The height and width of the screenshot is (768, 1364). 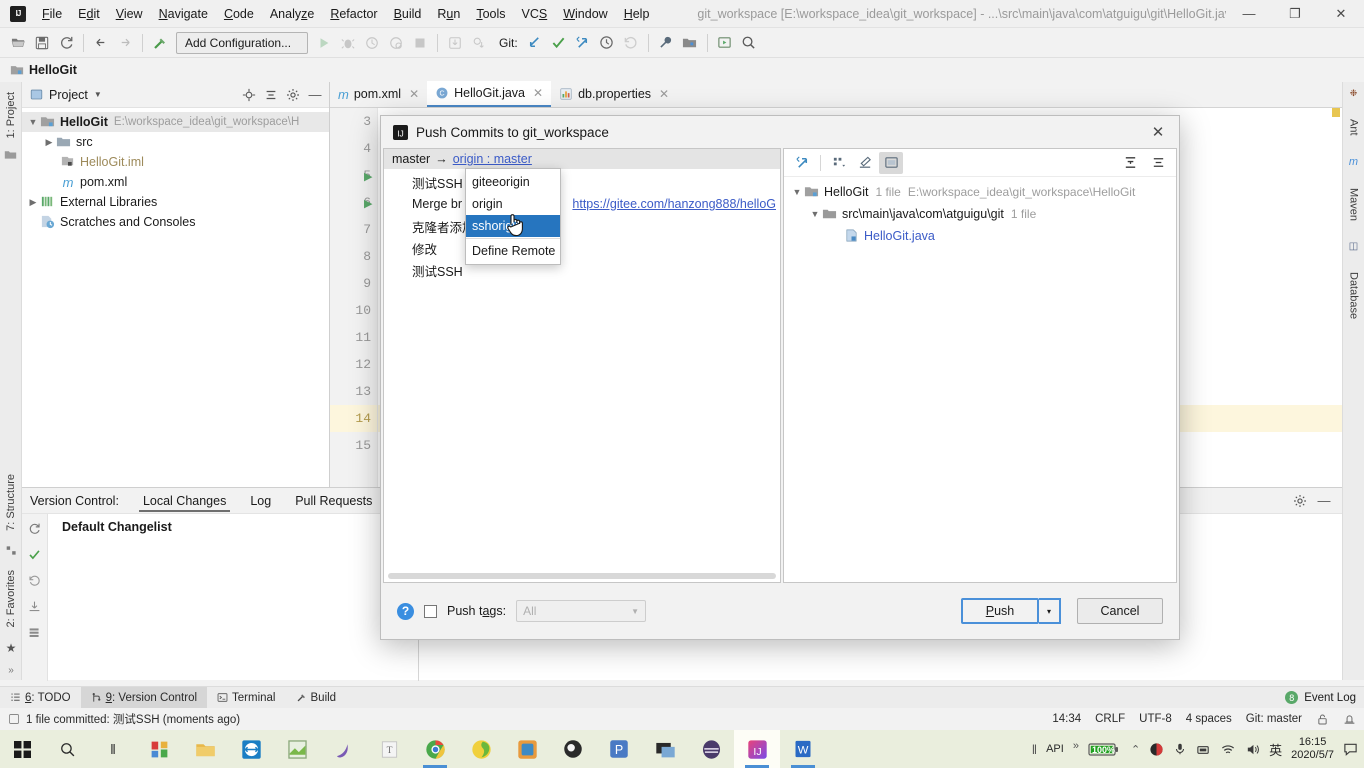 I want to click on gear-icon, so click(x=1300, y=501).